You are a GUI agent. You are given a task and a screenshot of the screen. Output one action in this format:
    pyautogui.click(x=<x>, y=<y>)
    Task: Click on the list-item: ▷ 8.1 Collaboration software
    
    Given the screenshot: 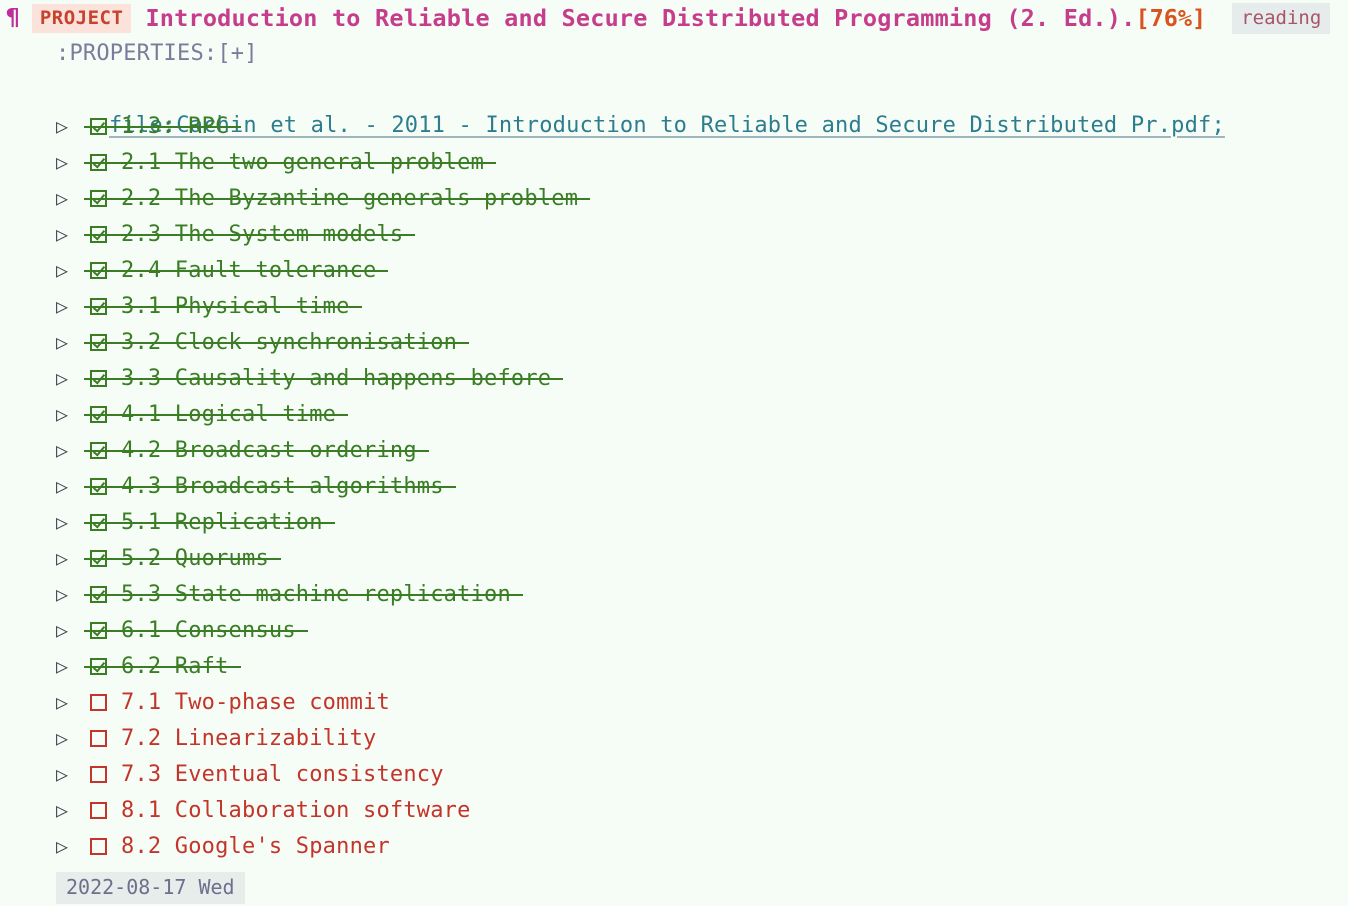 What is the action you would take?
    pyautogui.click(x=674, y=810)
    